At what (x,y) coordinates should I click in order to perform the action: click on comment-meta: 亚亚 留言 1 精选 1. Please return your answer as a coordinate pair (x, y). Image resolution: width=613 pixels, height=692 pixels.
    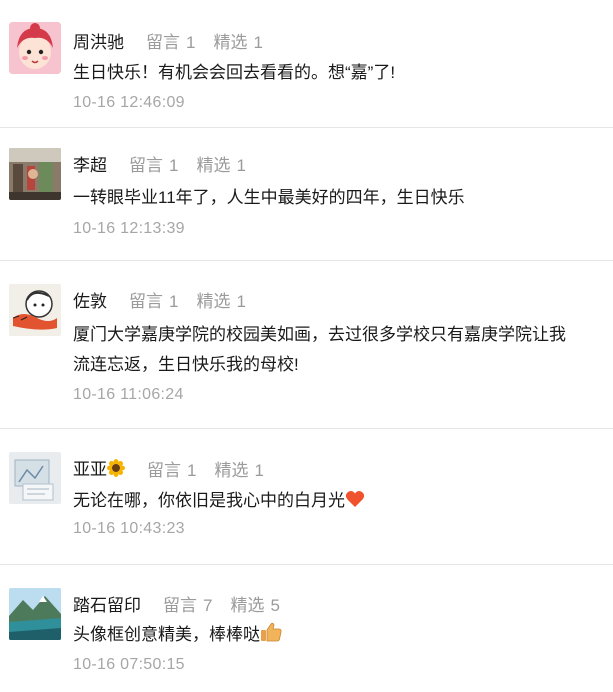
    Looking at the image, I should click on (177, 468).